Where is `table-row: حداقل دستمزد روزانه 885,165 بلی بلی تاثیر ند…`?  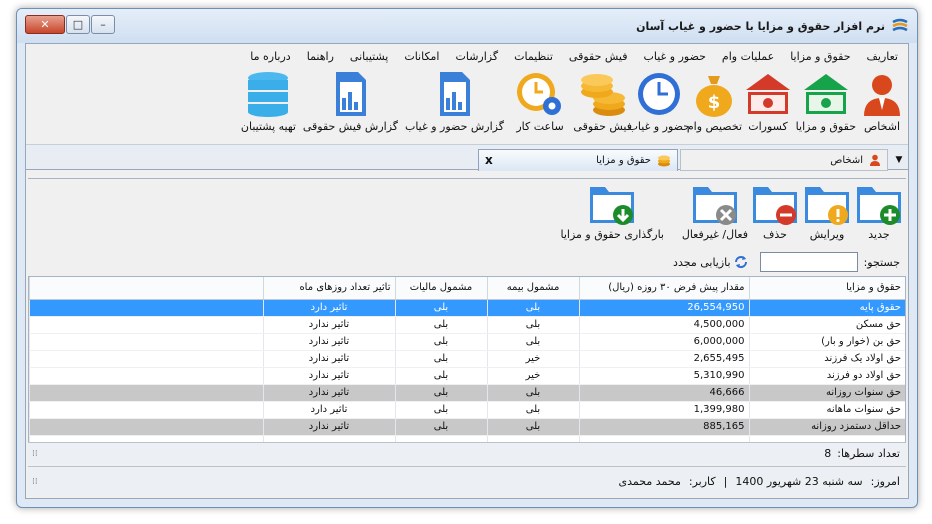 table-row: حداقل دستمزد روزانه 885,165 بلی بلی تاثیر ند… is located at coordinates (467, 427).